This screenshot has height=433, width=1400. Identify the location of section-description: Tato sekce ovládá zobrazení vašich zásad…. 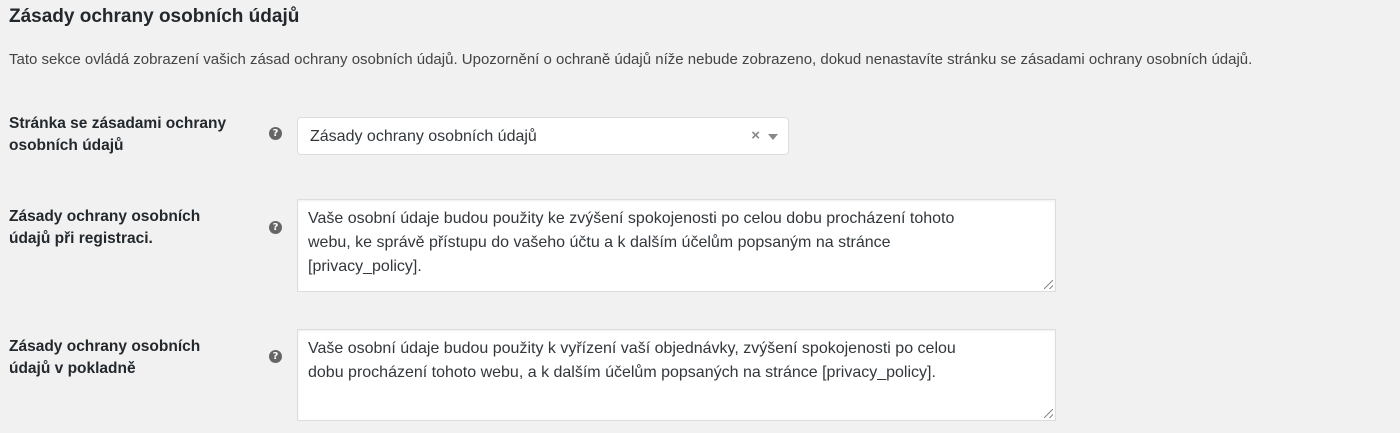
(631, 59).